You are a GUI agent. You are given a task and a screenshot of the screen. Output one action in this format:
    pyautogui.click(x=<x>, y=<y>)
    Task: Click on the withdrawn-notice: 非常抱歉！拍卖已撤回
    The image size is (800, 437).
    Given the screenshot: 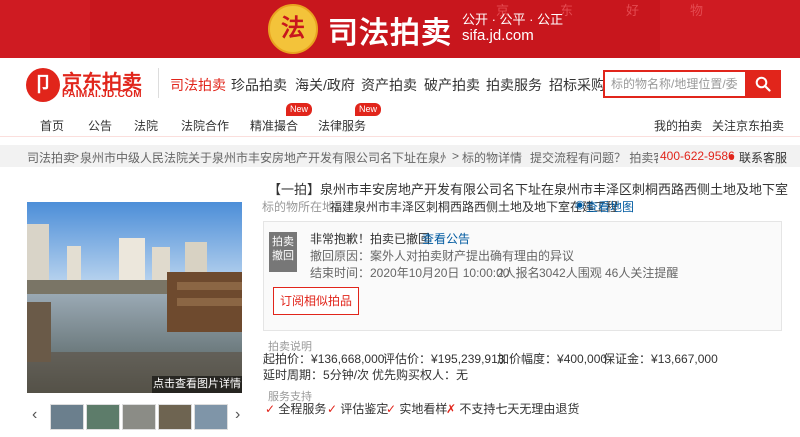 What is the action you would take?
    pyautogui.click(x=370, y=239)
    